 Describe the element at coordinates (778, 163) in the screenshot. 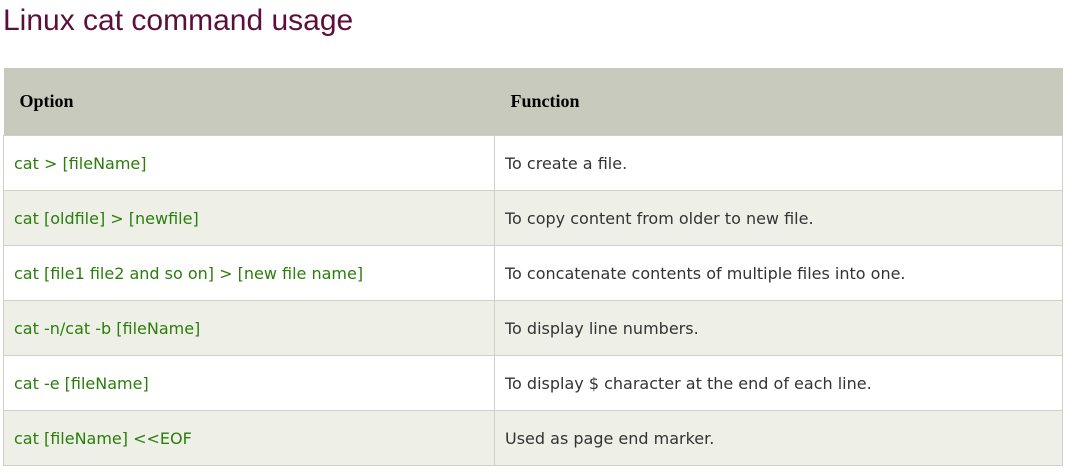

I see `function-cell: To create a file.` at that location.